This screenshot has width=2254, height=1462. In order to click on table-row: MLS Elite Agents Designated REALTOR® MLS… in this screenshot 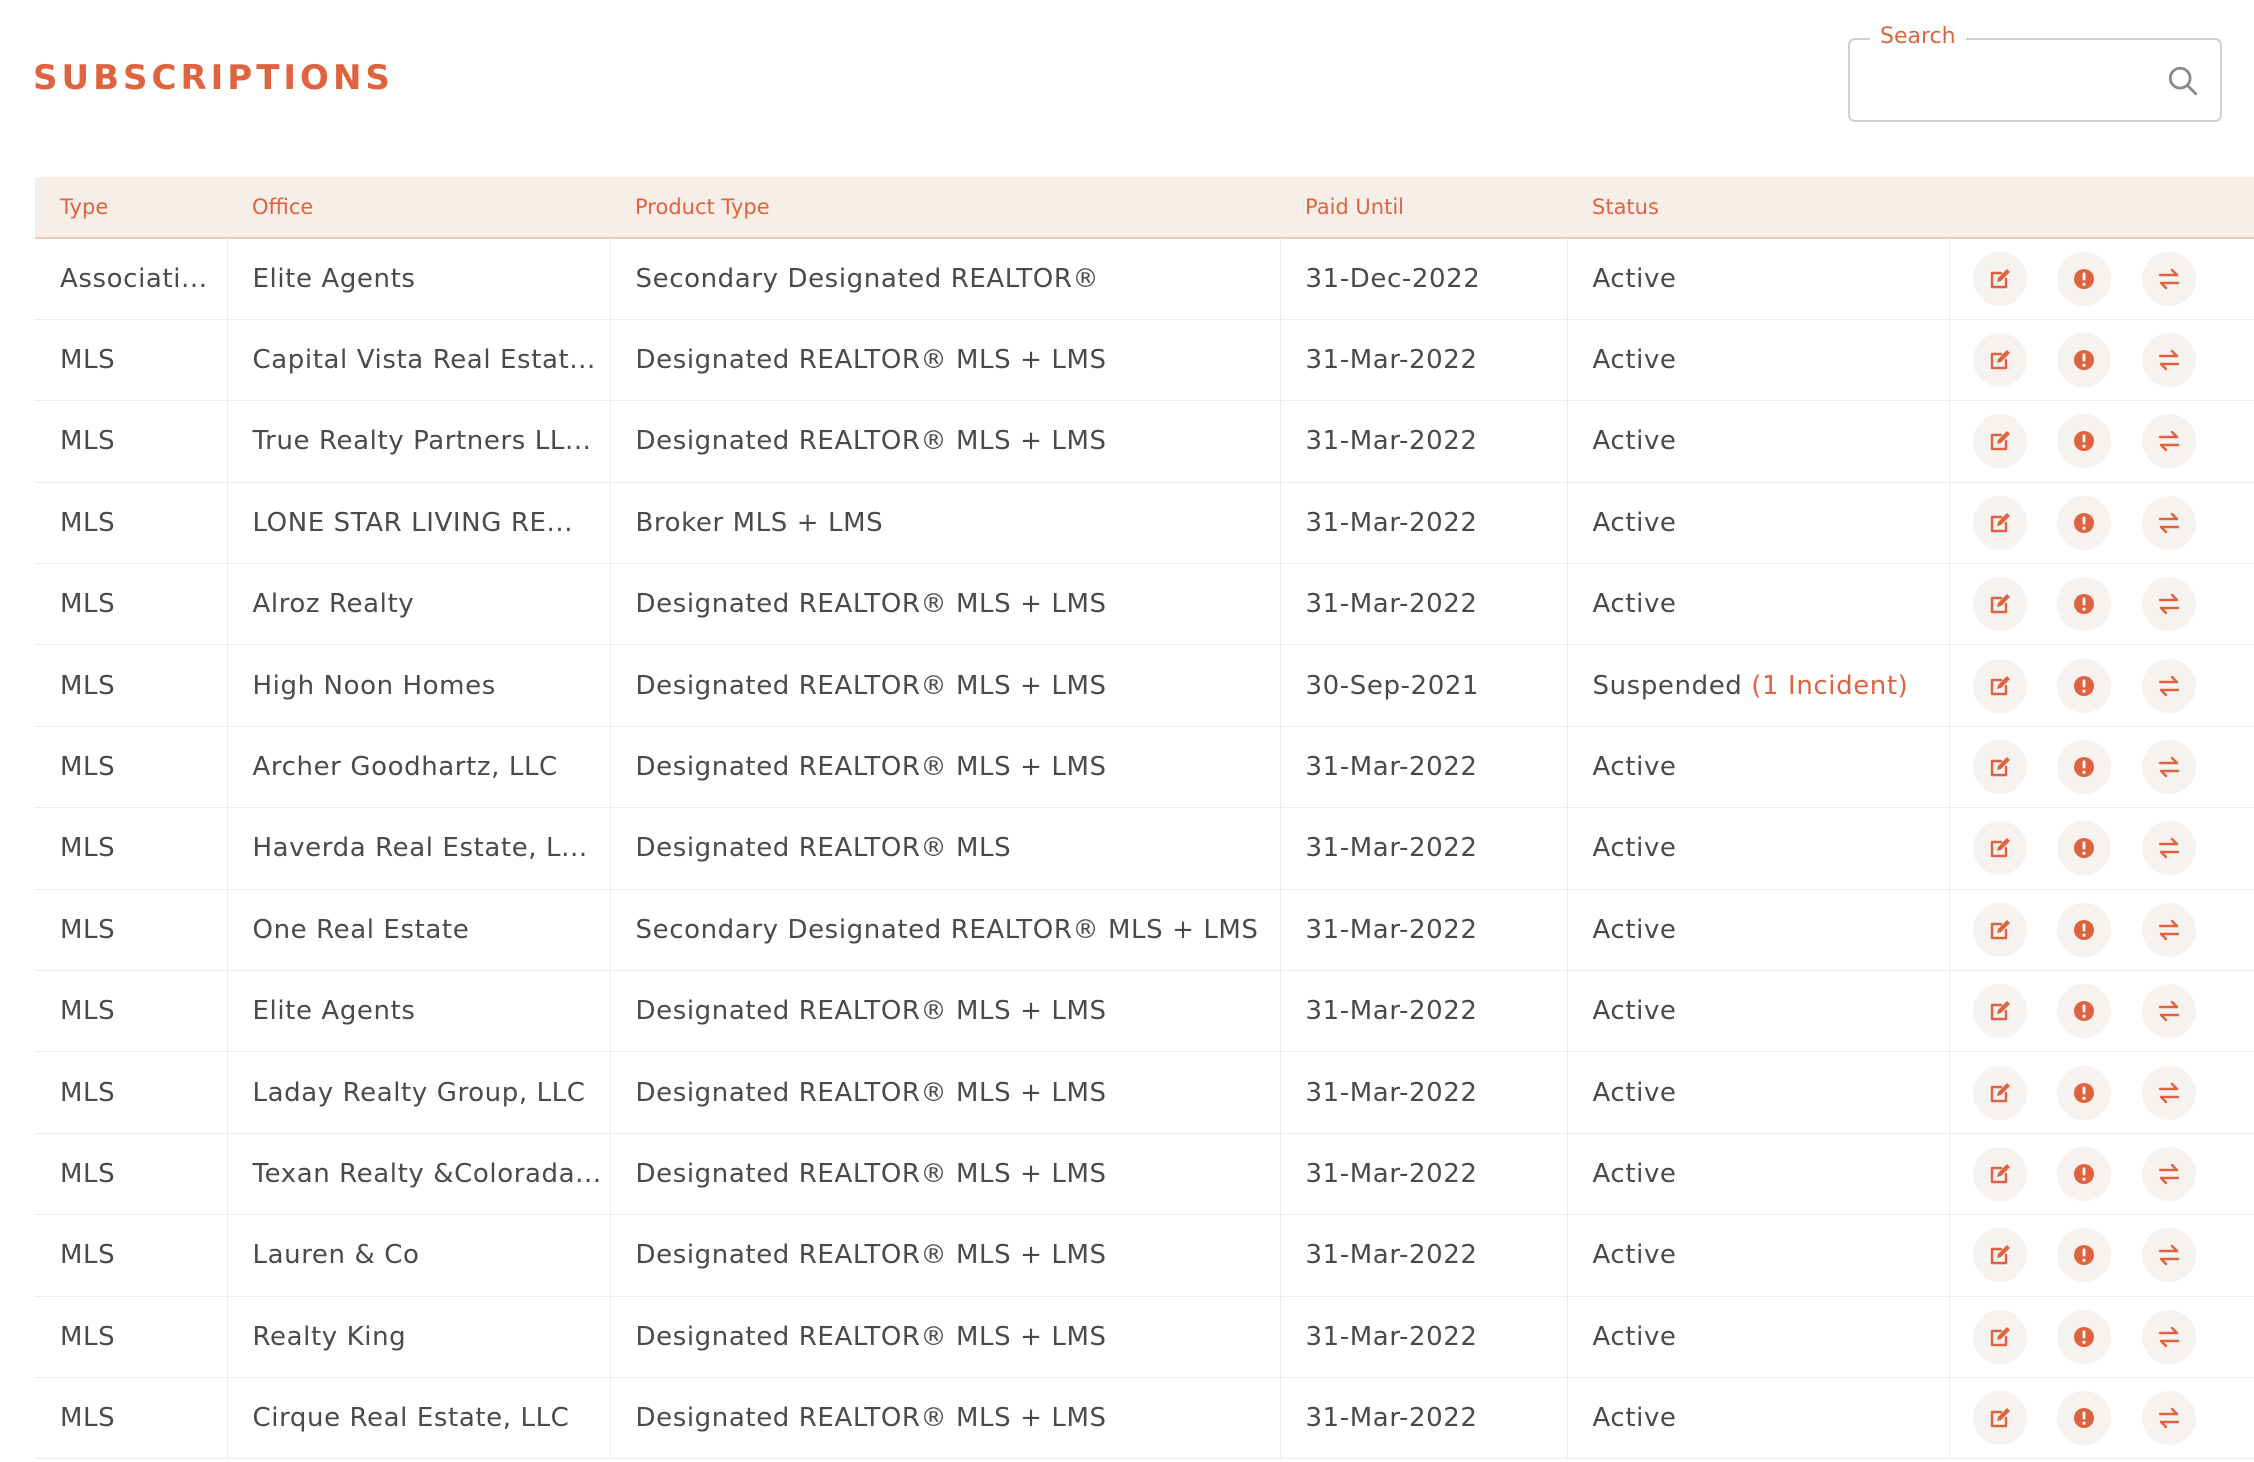, I will do `click(1144, 1011)`.